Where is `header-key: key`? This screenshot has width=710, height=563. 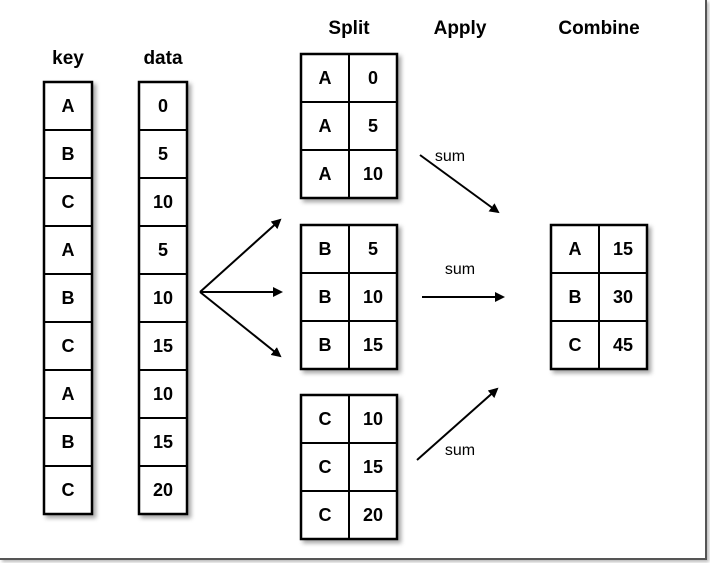 header-key: key is located at coordinates (68, 58).